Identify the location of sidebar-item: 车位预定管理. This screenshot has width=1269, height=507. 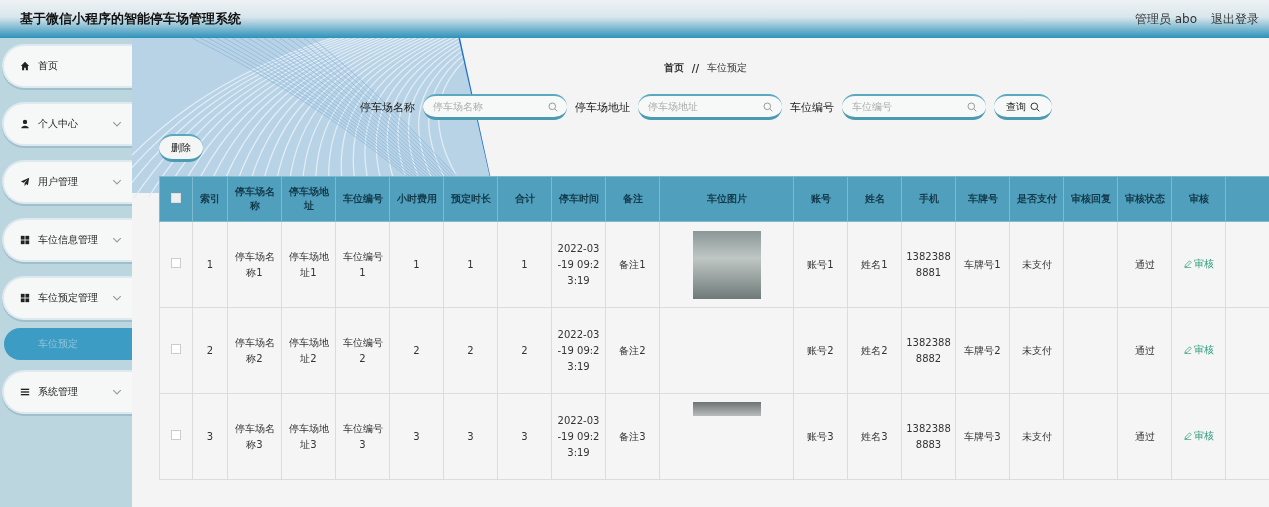
(67, 298).